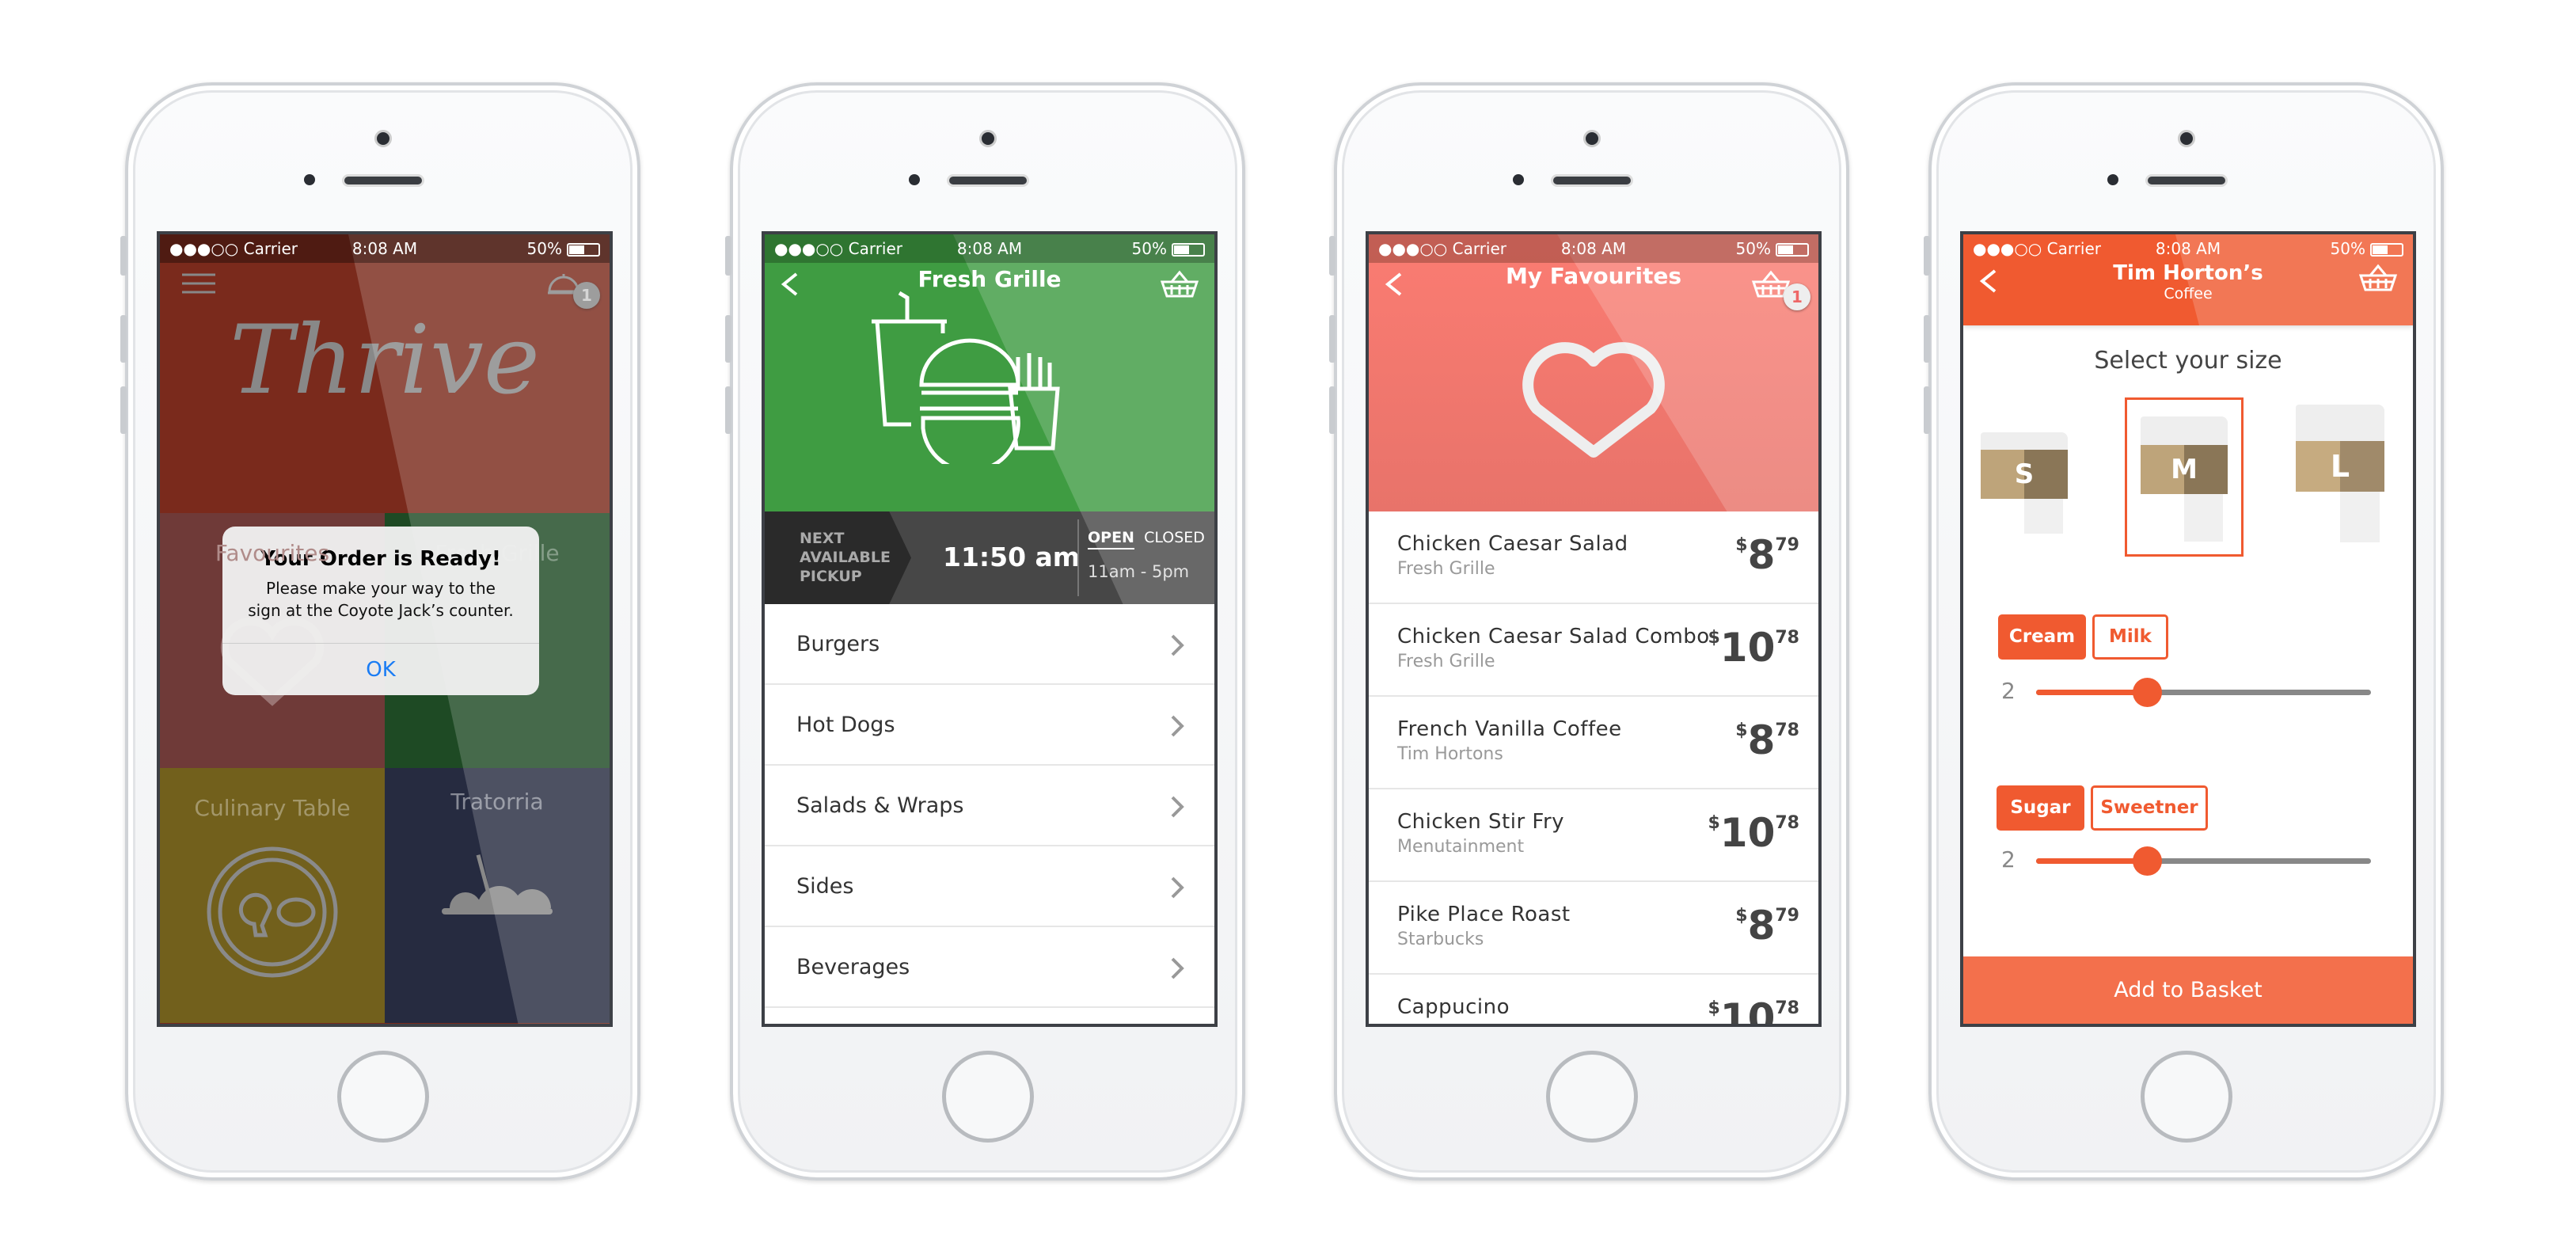 The width and height of the screenshot is (2576, 1251). Describe the element at coordinates (383, 138) in the screenshot. I see `camera` at that location.